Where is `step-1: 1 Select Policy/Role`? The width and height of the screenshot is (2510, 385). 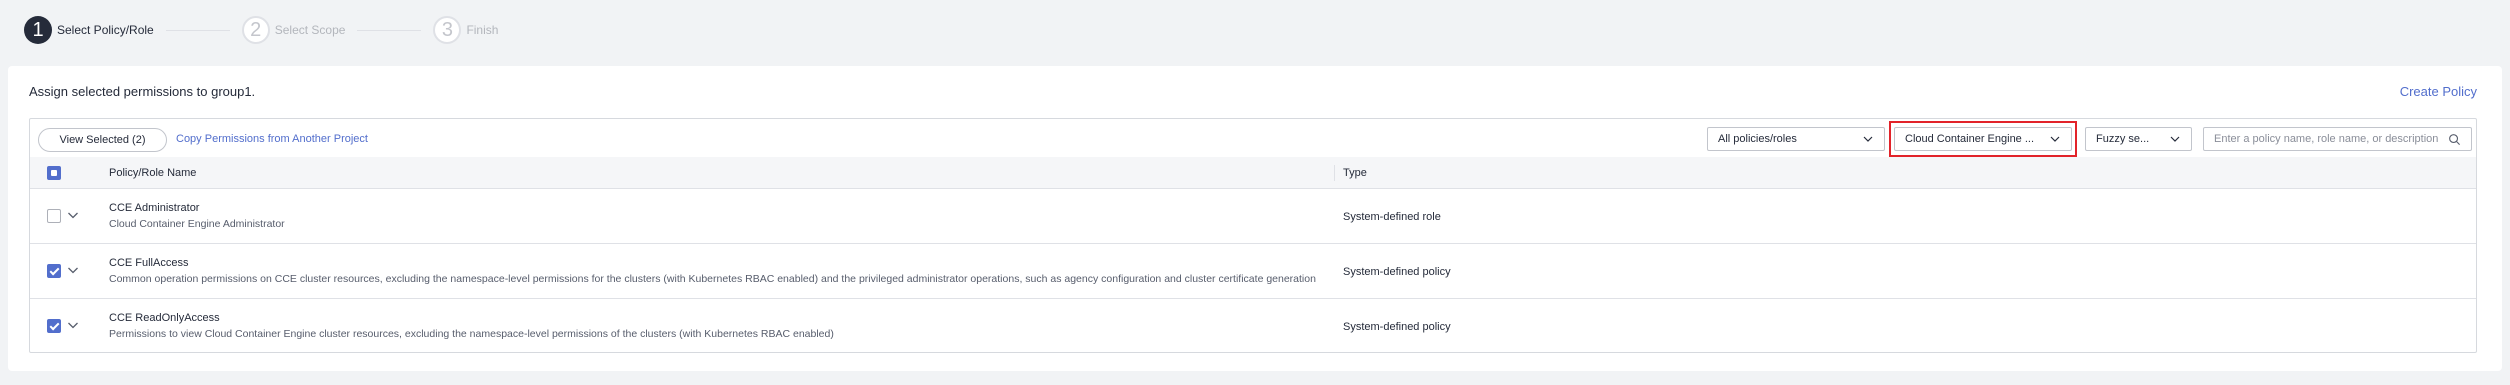
step-1: 1 Select Policy/Role is located at coordinates (89, 30).